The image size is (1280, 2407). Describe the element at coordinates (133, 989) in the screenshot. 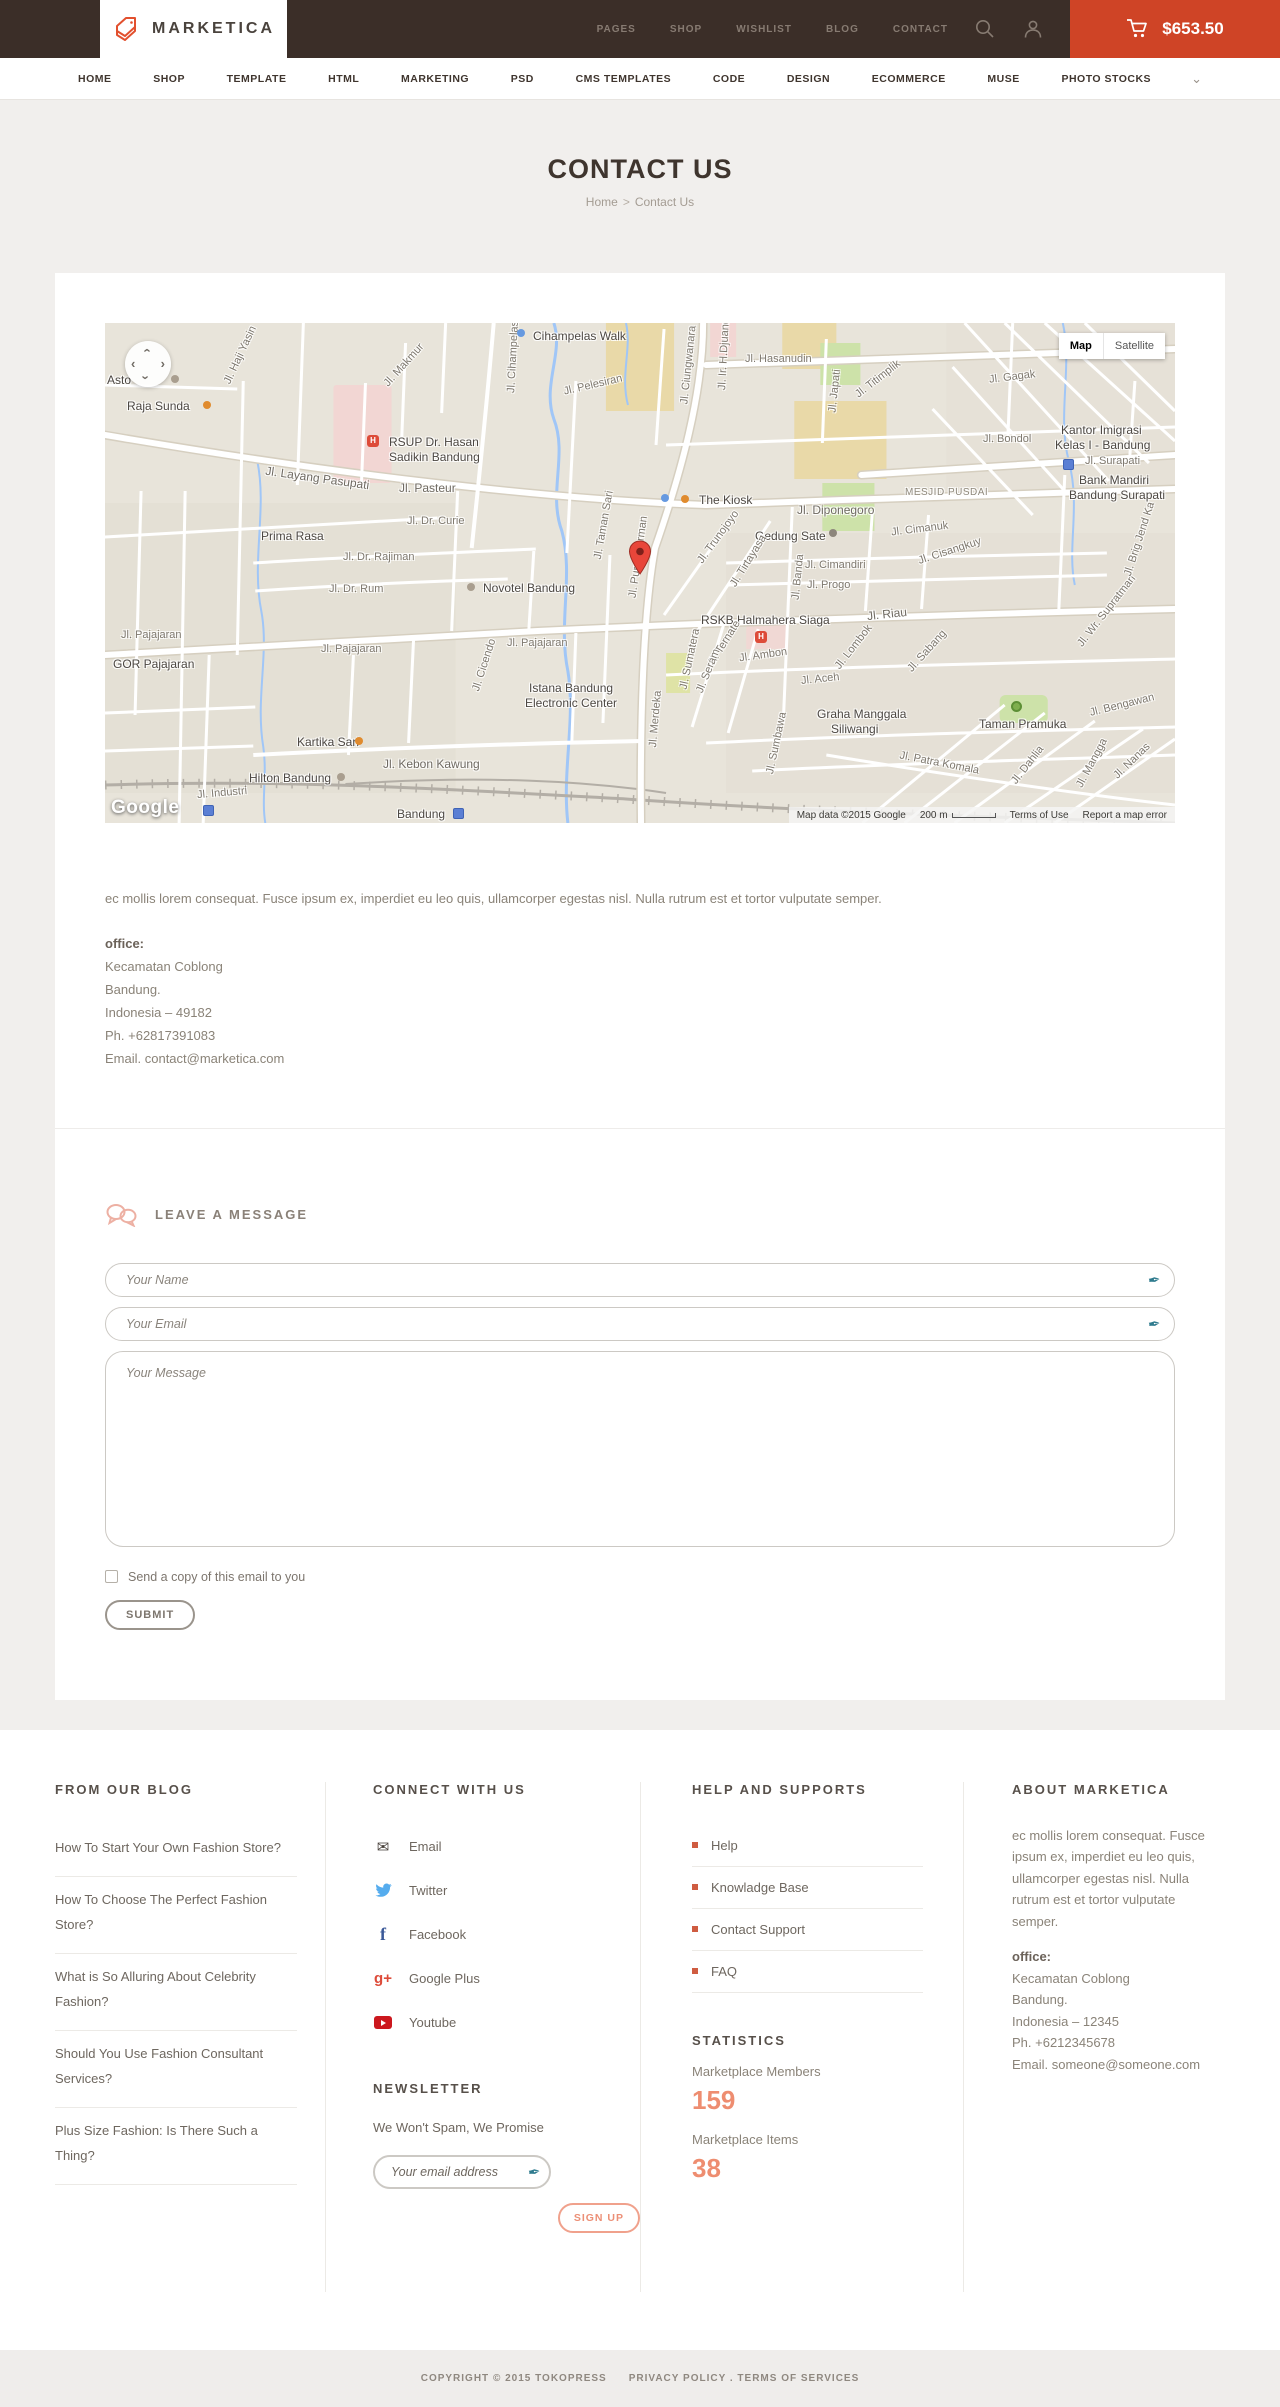

I see `office-address-line: Bandung.` at that location.